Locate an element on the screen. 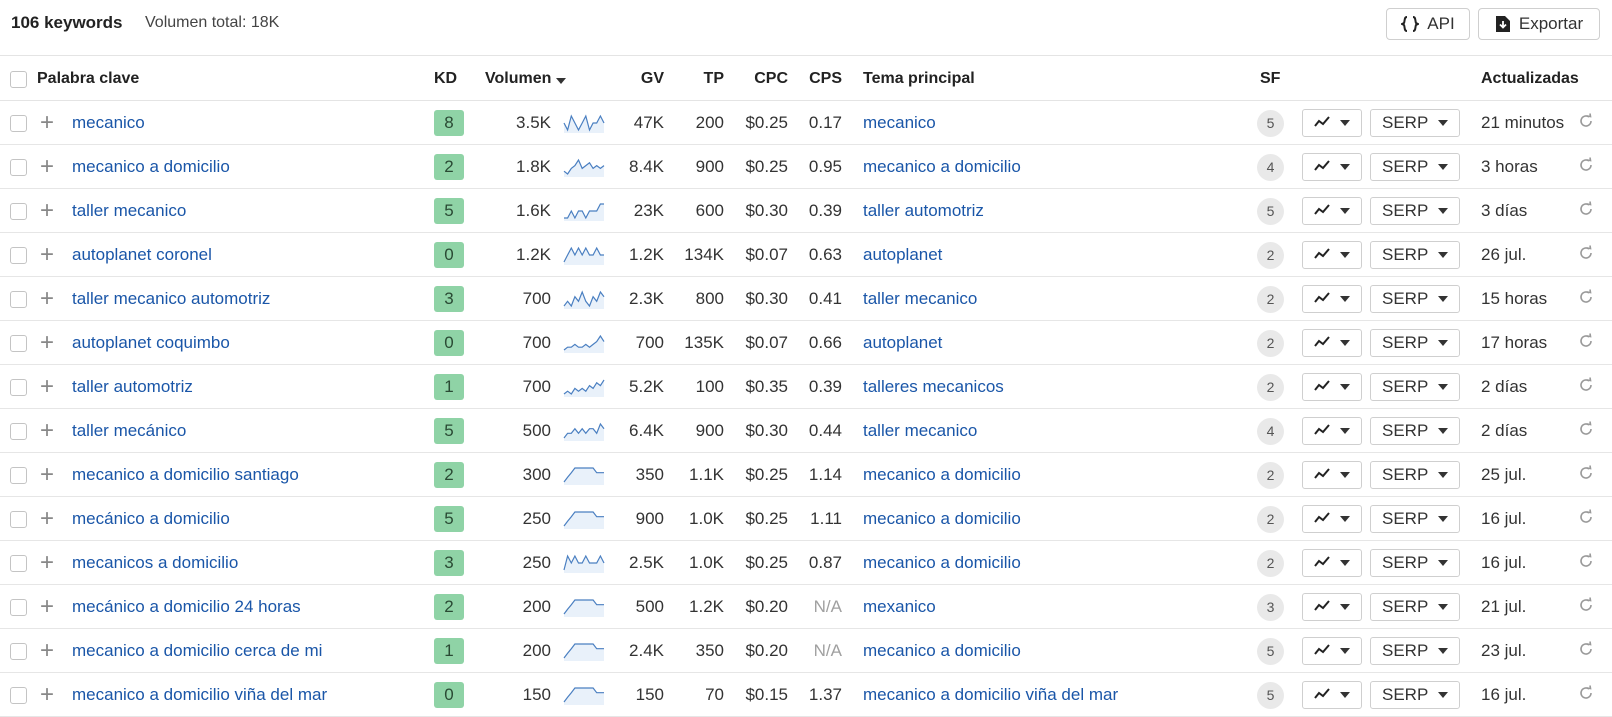  col-sf: SF is located at coordinates (1270, 79).